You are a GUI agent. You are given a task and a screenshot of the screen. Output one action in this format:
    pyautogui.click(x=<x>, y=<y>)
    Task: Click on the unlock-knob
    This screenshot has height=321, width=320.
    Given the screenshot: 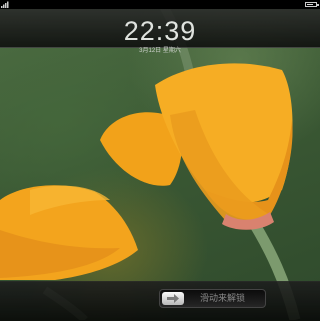 What is the action you would take?
    pyautogui.click(x=173, y=298)
    